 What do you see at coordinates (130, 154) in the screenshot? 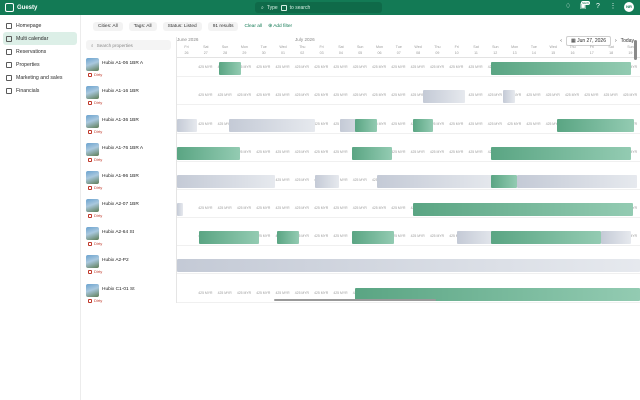
I see `property-row: Hubix A1-76 1BR A Dirty` at bounding box center [130, 154].